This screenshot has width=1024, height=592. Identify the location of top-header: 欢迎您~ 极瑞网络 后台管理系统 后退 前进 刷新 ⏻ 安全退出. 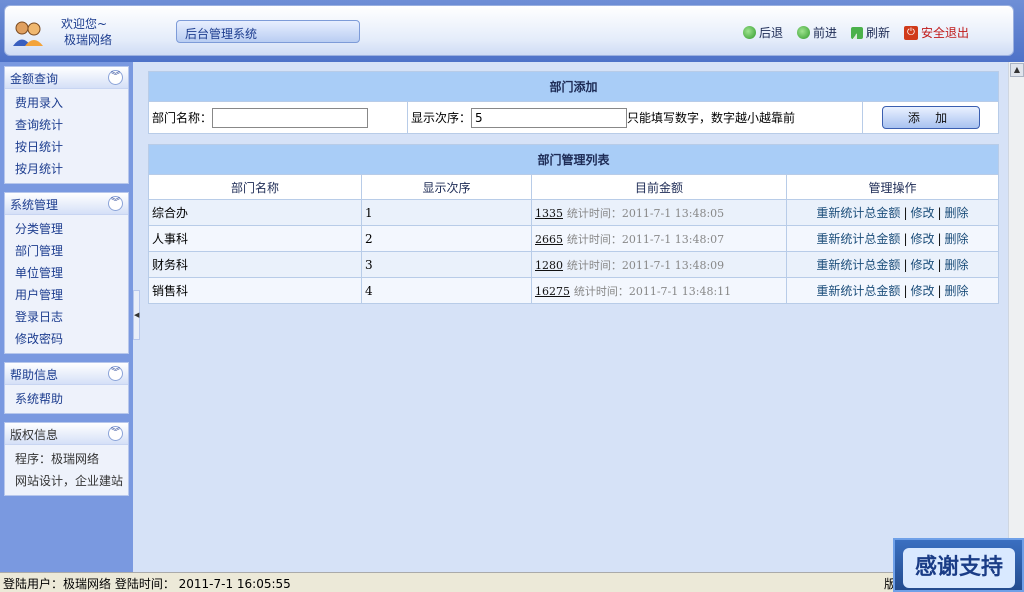
(512, 31).